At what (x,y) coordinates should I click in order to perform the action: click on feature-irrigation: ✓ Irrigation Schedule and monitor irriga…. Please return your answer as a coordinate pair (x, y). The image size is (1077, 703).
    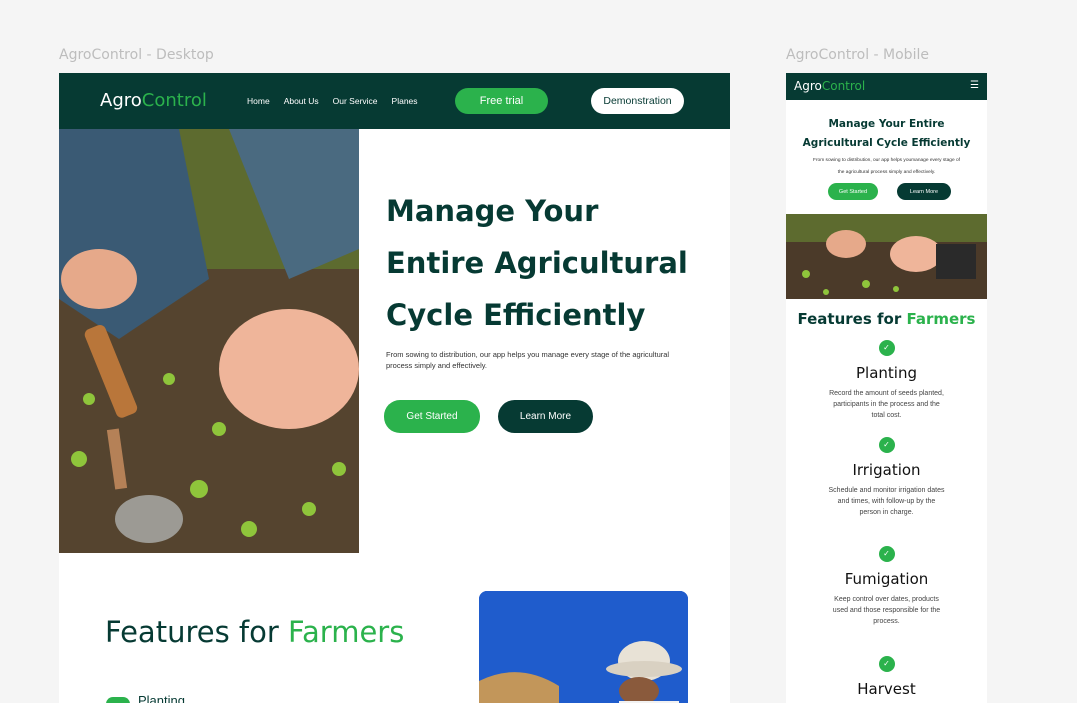
    Looking at the image, I should click on (886, 477).